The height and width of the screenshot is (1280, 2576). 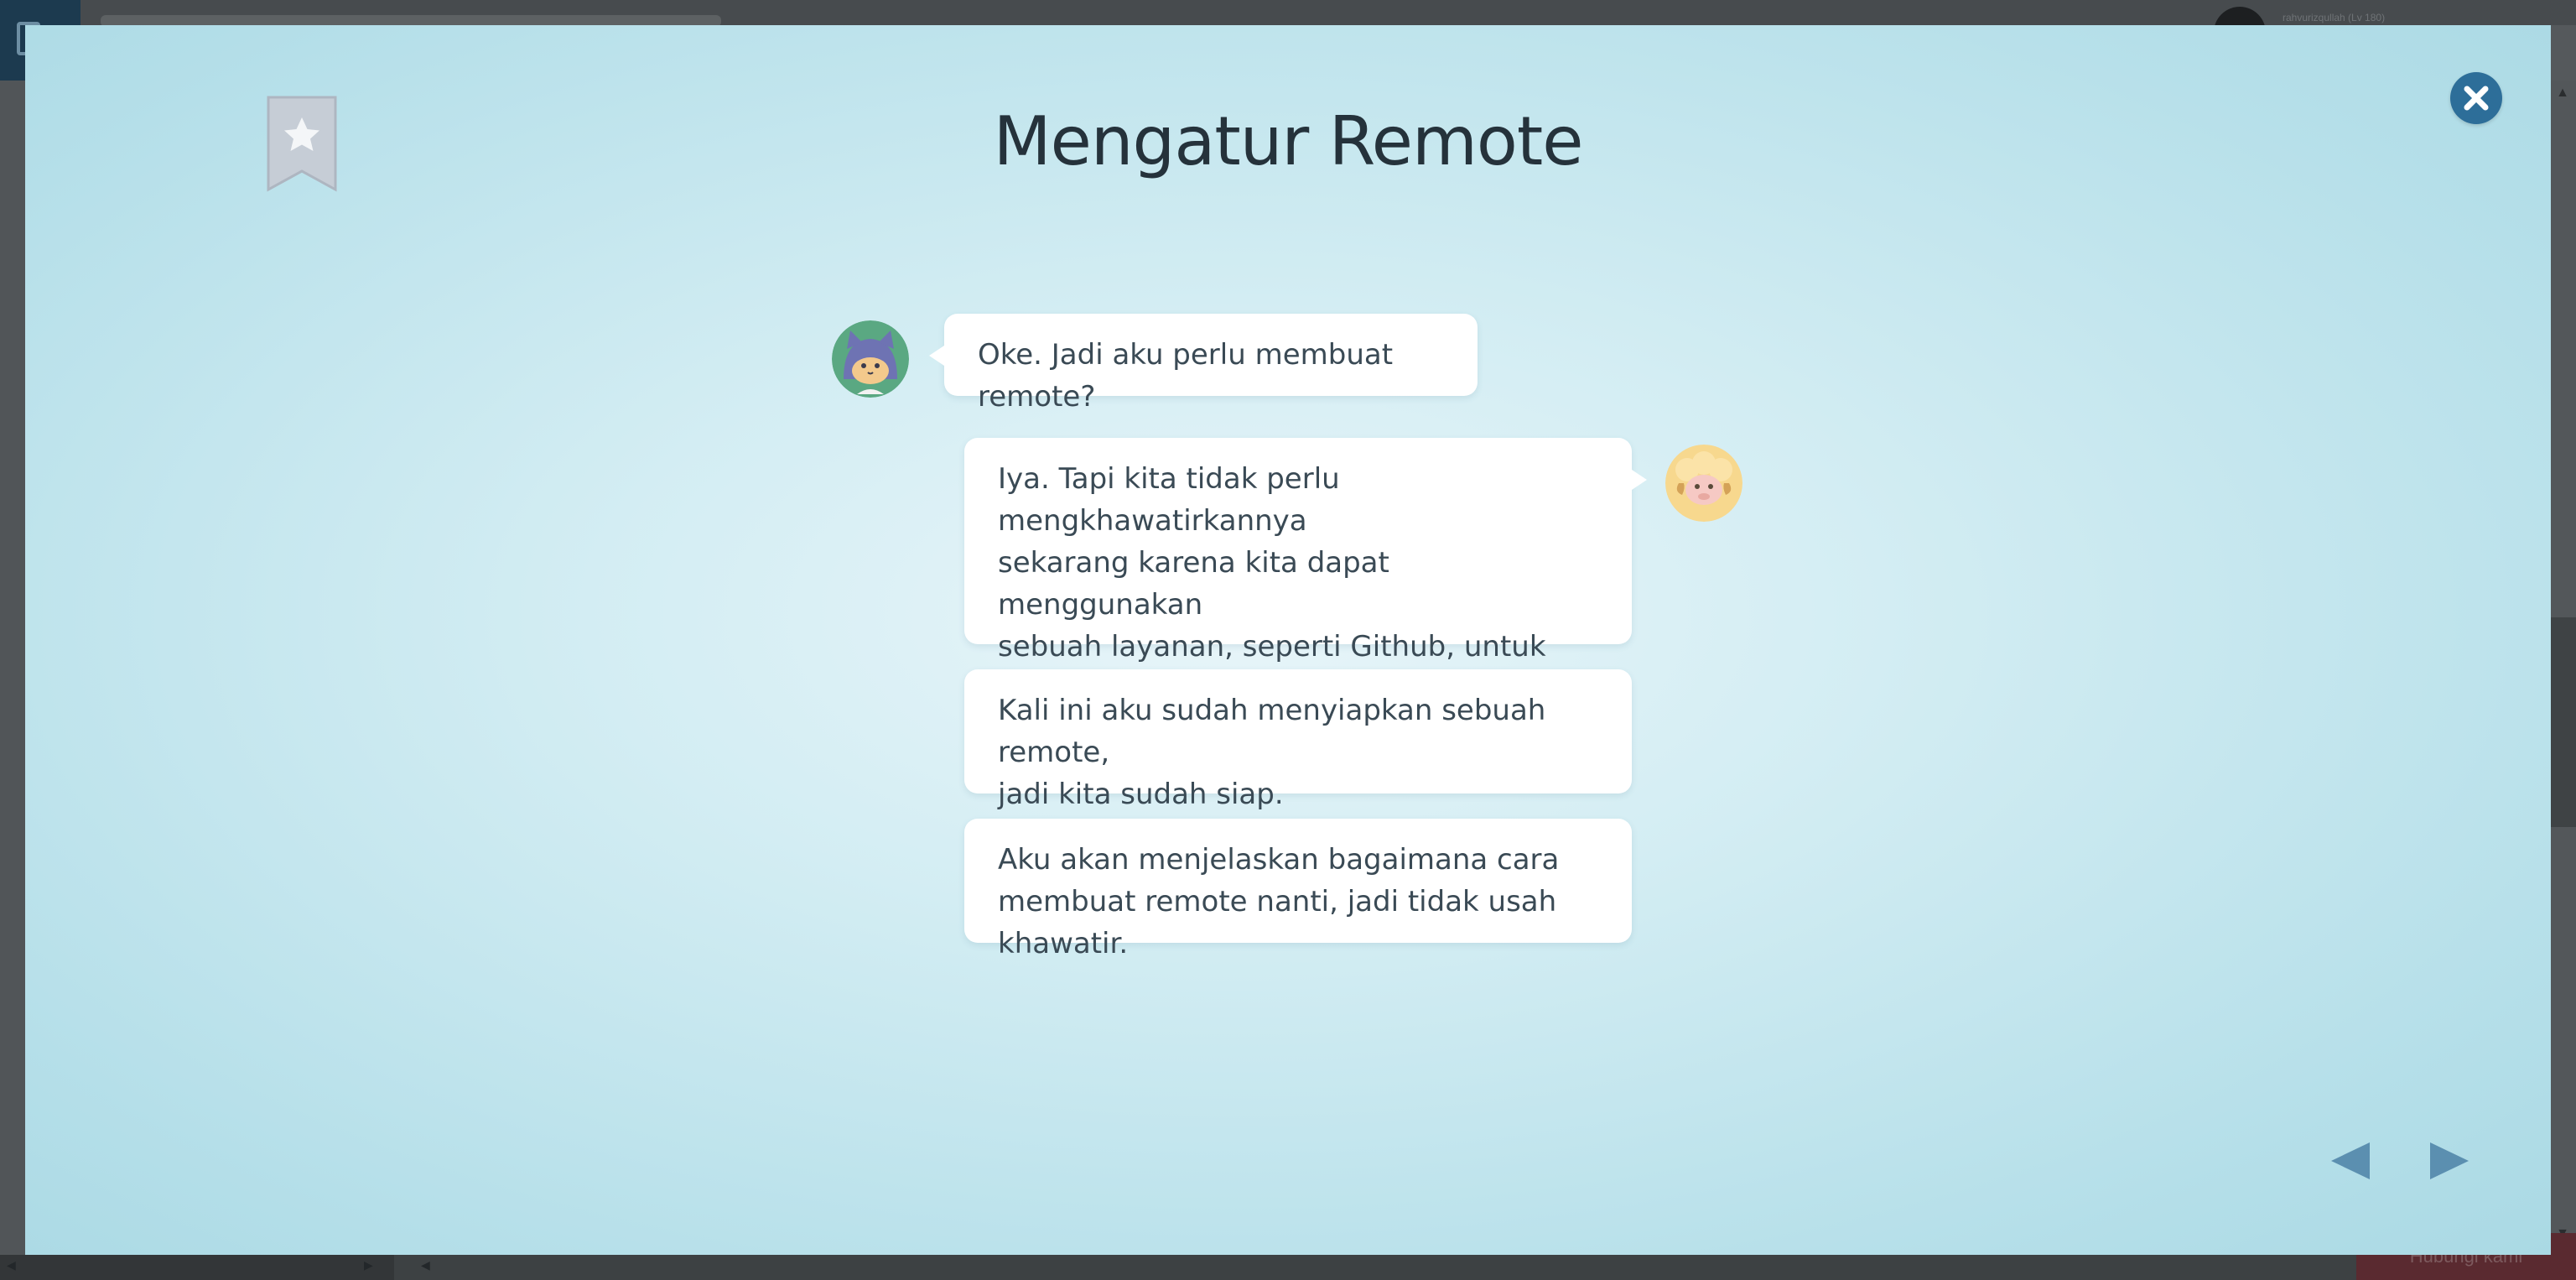 I want to click on chat-bubble: Oke. Jadi aku perlu membuat remote?, so click(x=1203, y=364).